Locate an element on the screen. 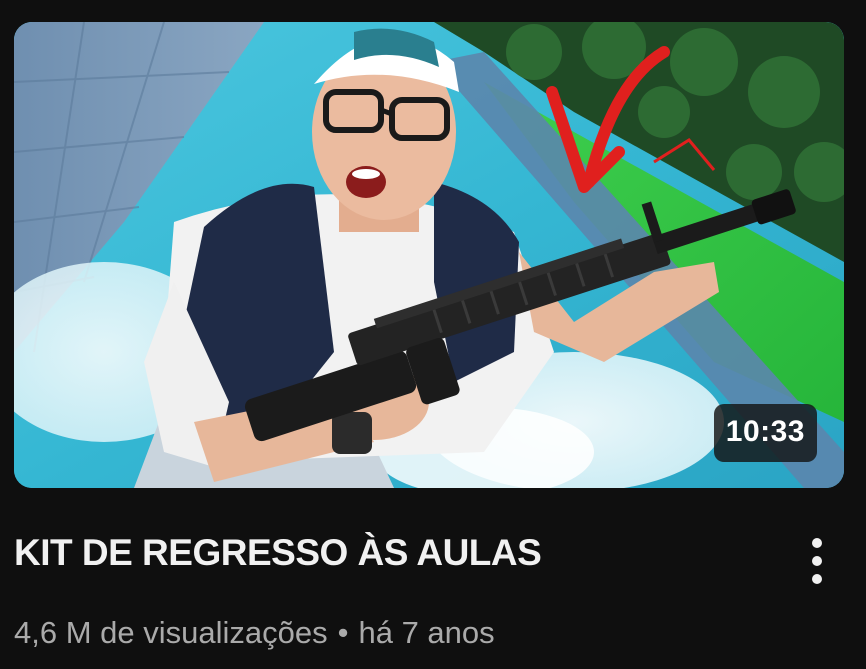 The image size is (866, 669). video-metadata: 4,6 M de visualizações • há 7 anos is located at coordinates (254, 633).